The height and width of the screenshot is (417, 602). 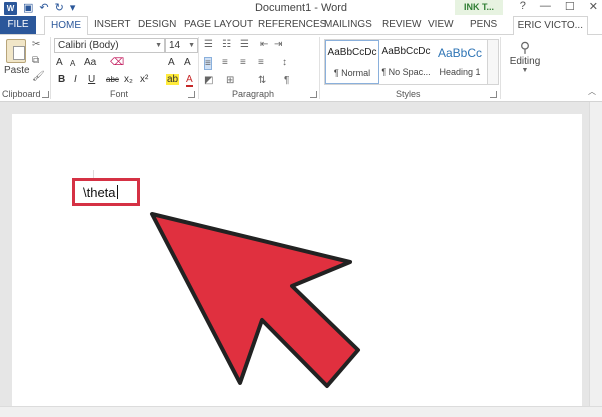 I want to click on arrow-shape, so click(x=255, y=300).